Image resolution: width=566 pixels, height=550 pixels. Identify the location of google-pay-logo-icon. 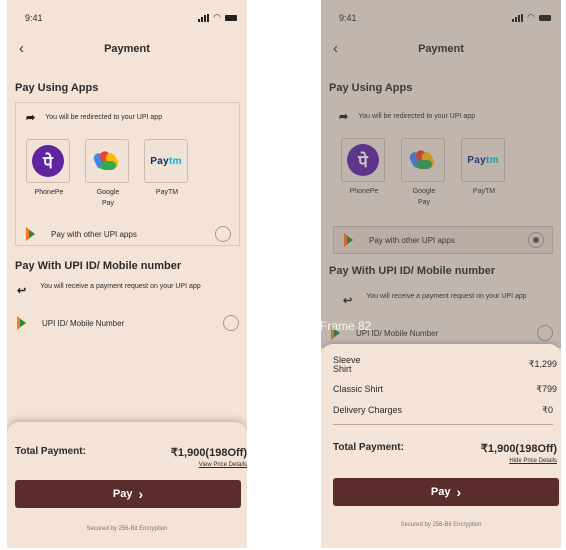
(106, 160).